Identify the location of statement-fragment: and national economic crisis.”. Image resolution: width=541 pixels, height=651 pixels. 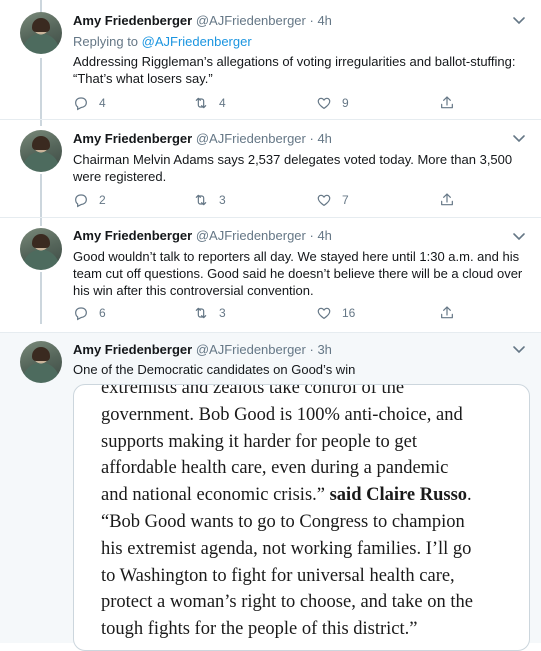
(215, 495).